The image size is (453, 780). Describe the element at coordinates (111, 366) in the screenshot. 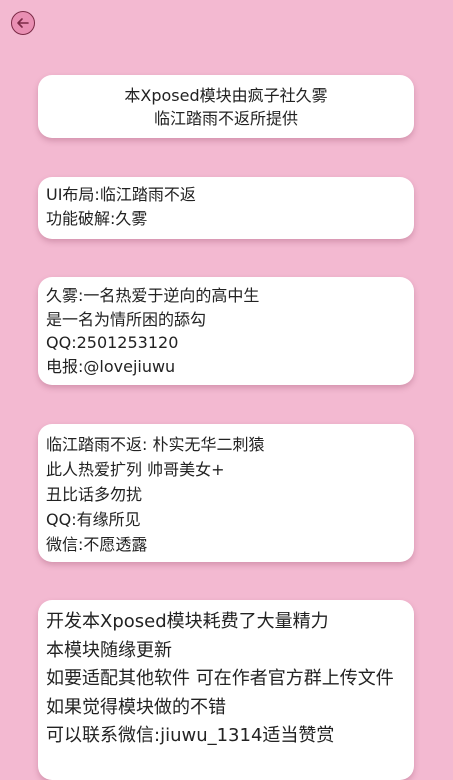

I see `profile-telegram: 电报:@lovejiuwu` at that location.